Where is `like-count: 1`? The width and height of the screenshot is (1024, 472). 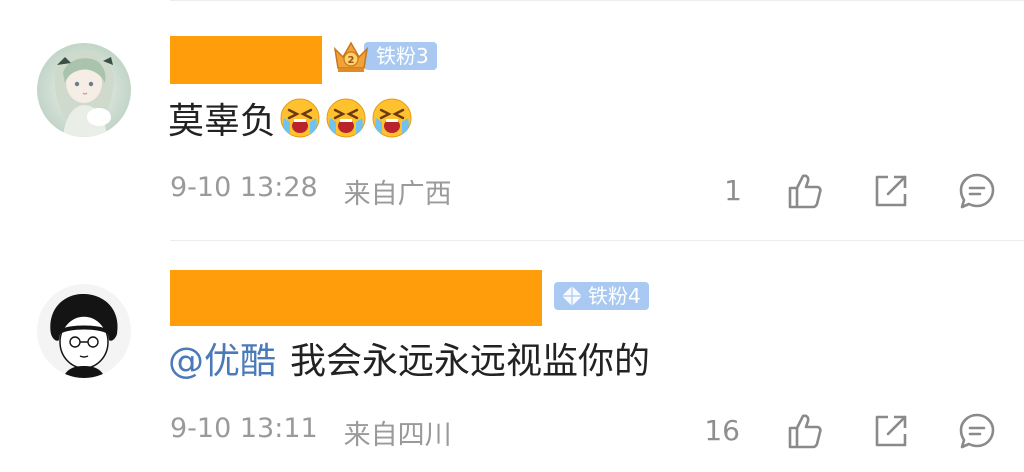 like-count: 1 is located at coordinates (733, 190).